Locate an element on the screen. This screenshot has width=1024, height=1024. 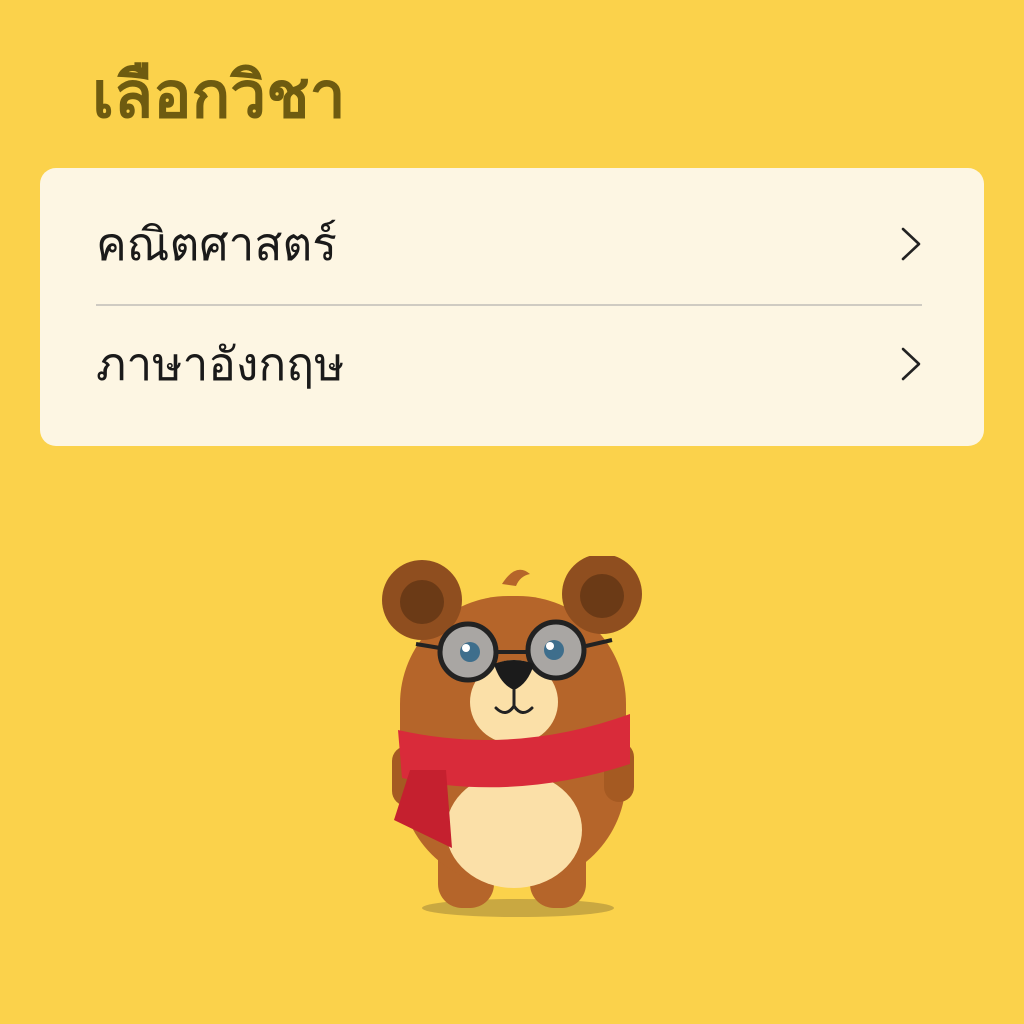
subject-item-english: ภาษาอังกฤษ is located at coordinates (509, 364).